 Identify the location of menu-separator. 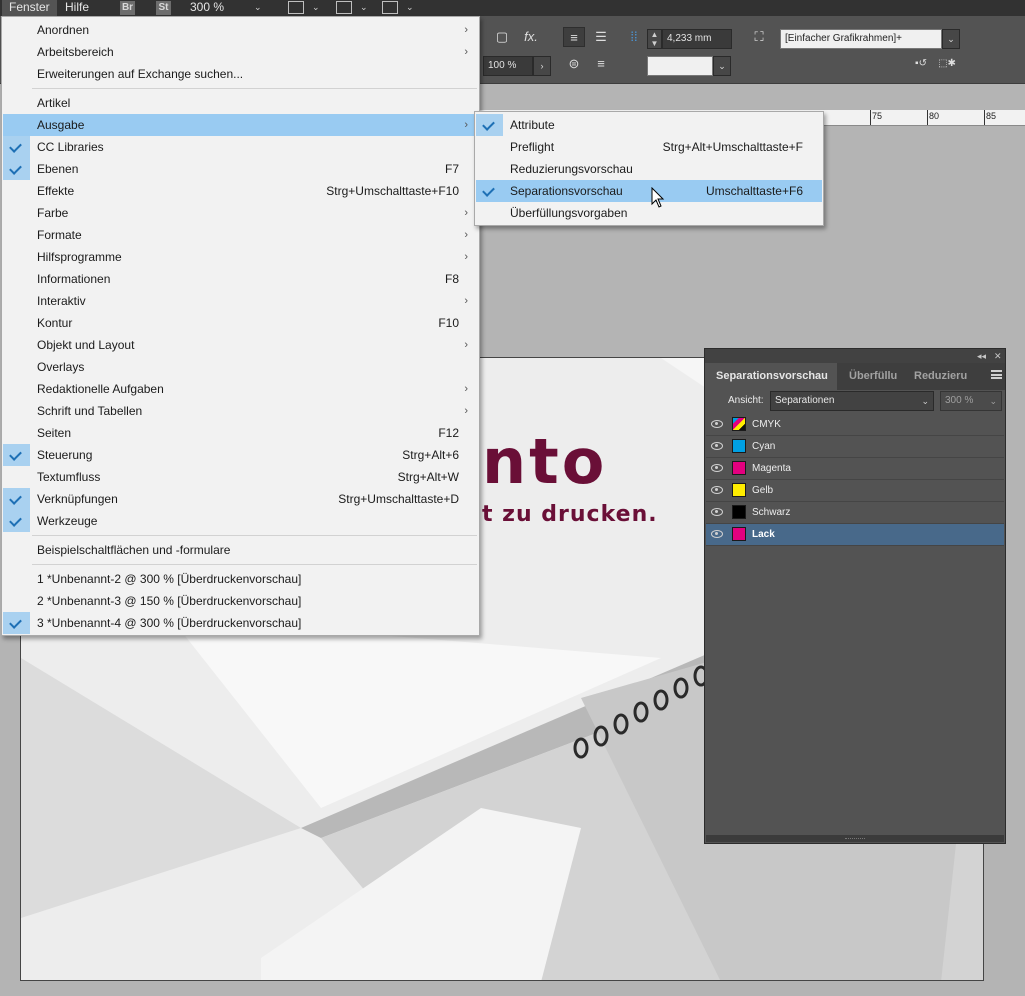
(254, 88).